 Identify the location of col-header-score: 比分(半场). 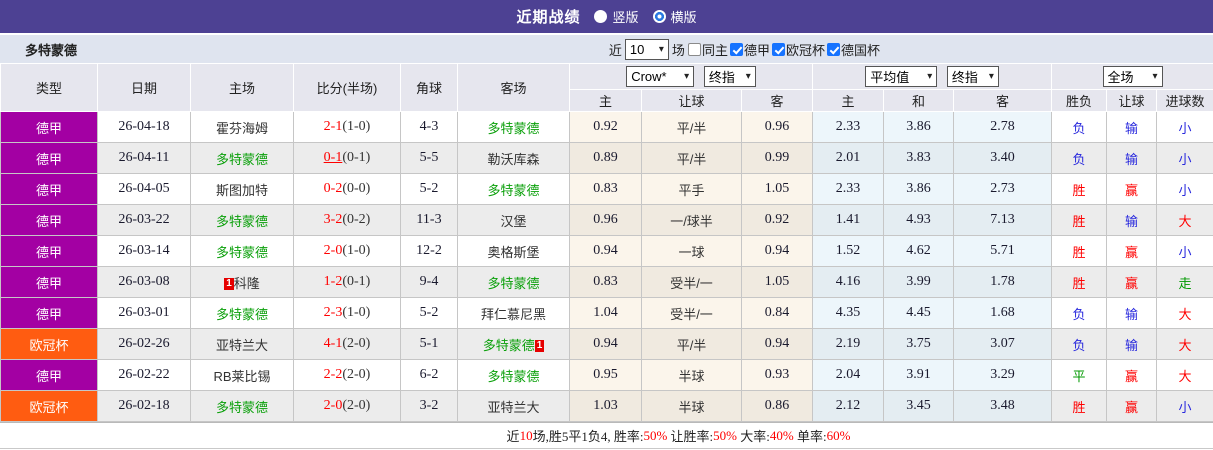
(347, 87).